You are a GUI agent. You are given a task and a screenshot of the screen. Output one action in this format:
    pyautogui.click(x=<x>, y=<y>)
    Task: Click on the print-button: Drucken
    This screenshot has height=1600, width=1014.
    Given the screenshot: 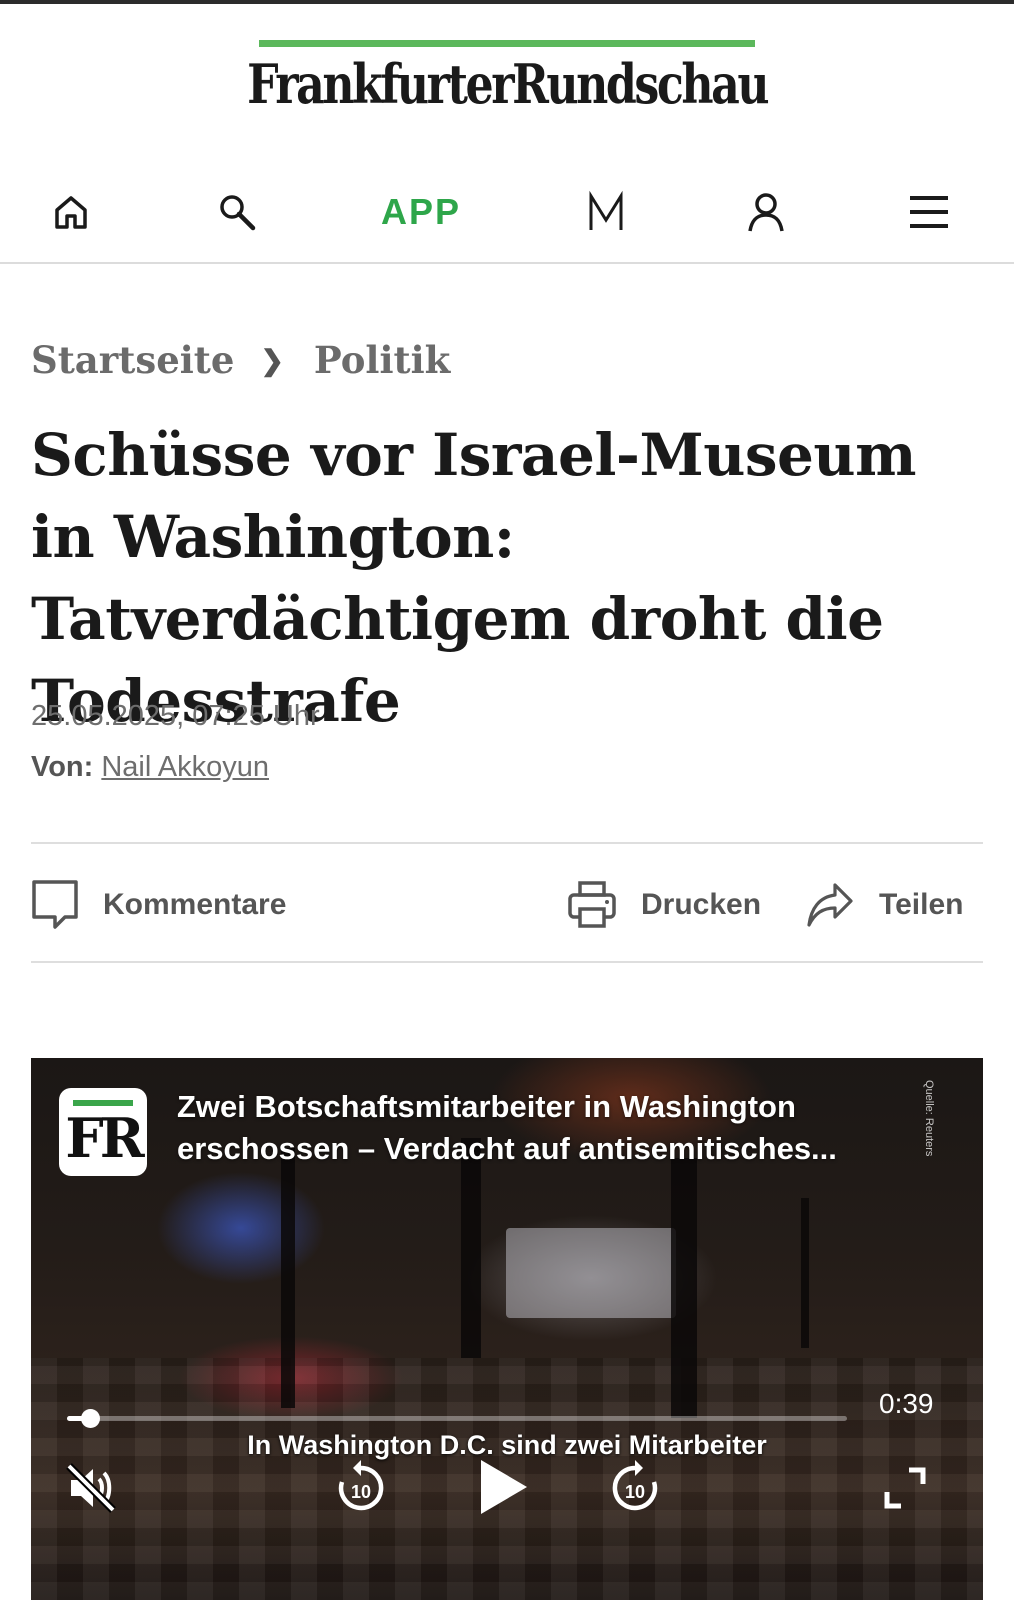 What is the action you would take?
    pyautogui.click(x=664, y=905)
    